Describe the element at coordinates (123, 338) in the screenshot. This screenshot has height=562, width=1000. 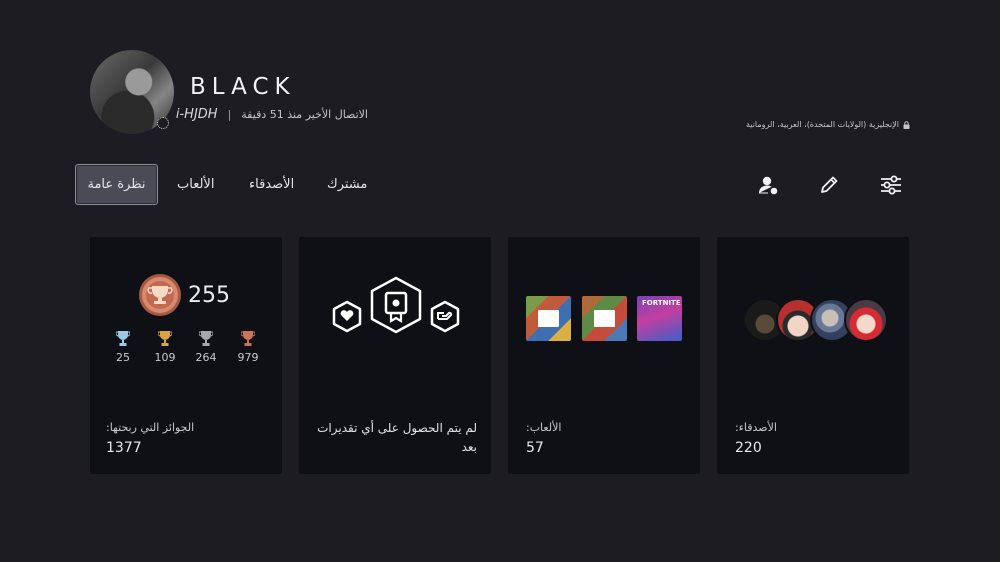
I see `platinum-trophy-icon` at that location.